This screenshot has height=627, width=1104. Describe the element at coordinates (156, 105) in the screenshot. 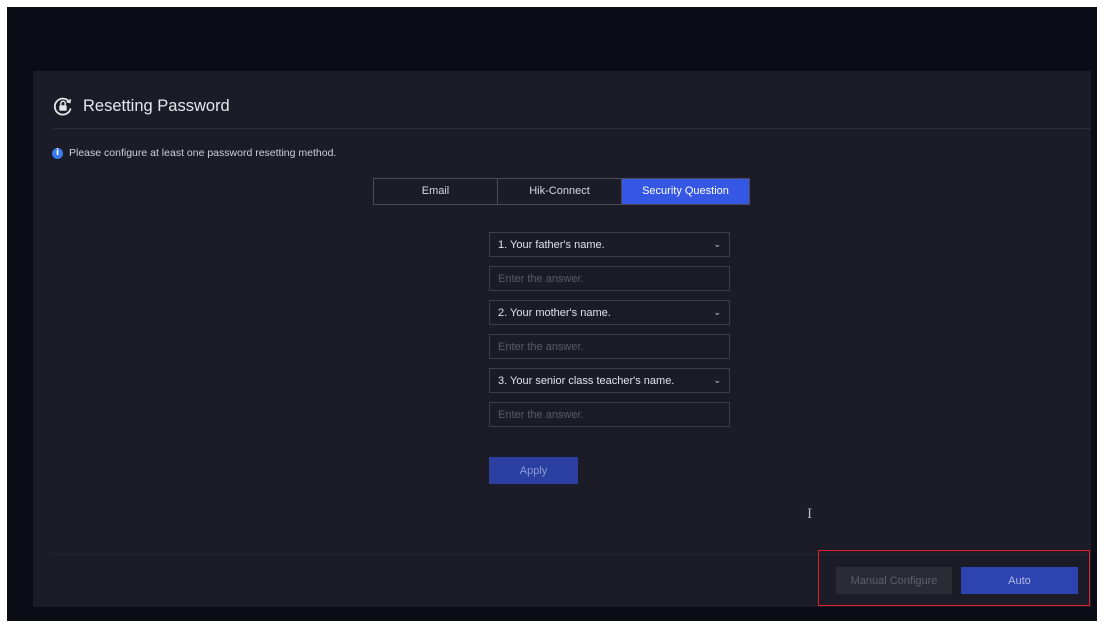

I see `dialog-title: Resetting Password` at that location.